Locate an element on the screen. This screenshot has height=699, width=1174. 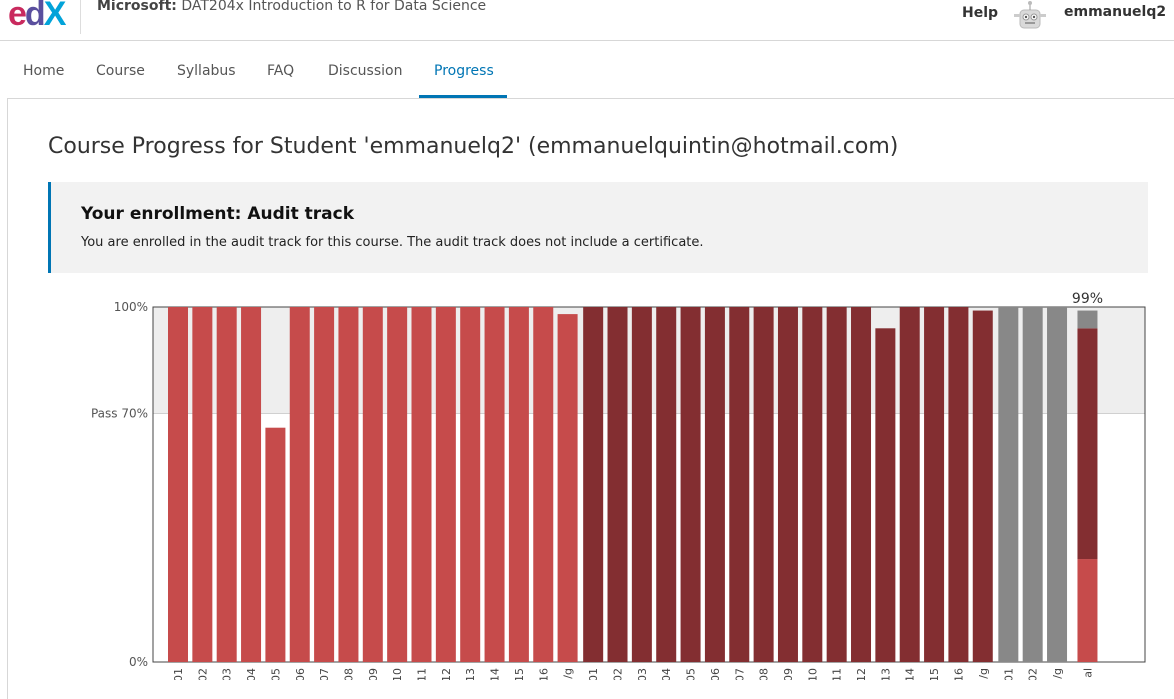
total-bar-lab is located at coordinates (1087, 610).